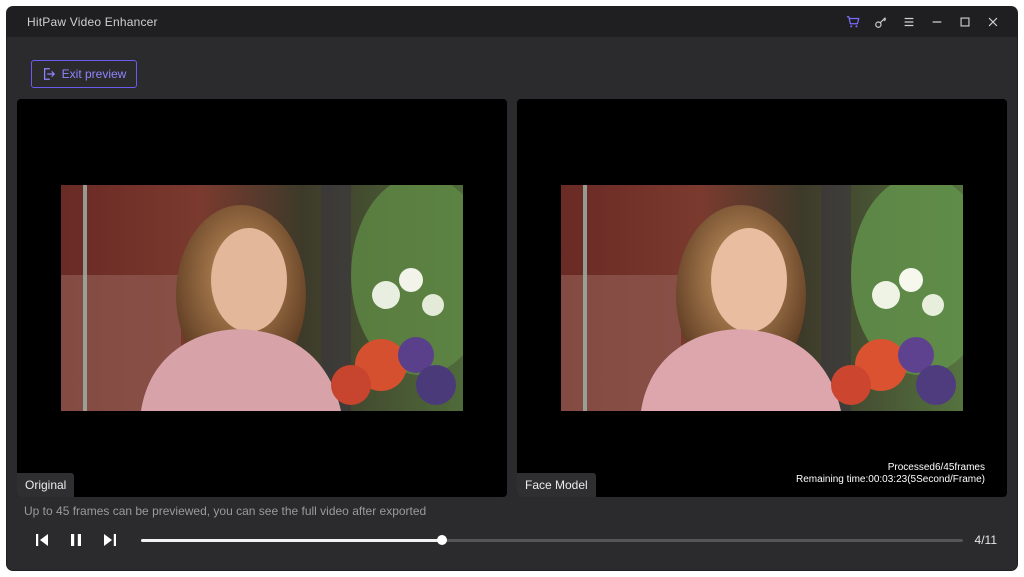  Describe the element at coordinates (76, 540) in the screenshot. I see `pause-icon` at that location.